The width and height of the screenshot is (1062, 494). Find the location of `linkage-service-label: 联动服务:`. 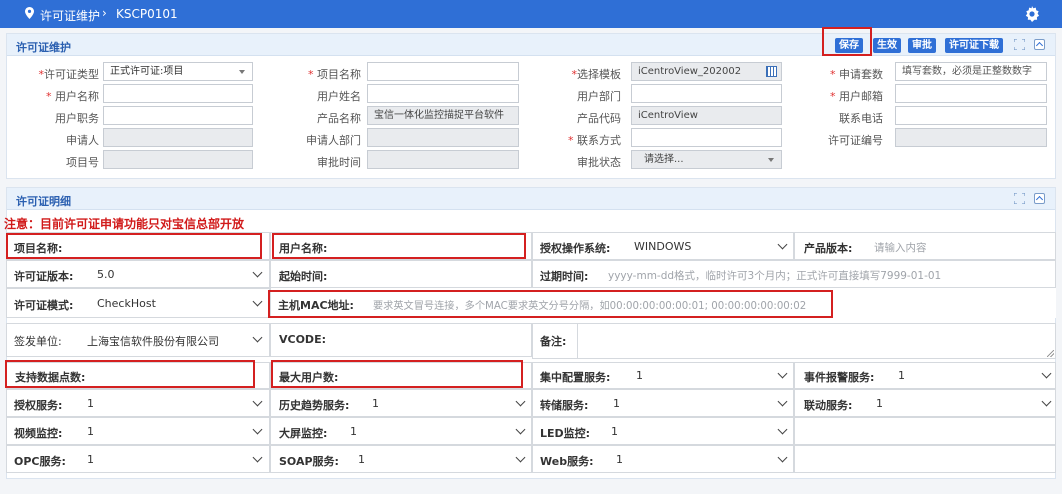

linkage-service-label: 联动服务: is located at coordinates (828, 405).